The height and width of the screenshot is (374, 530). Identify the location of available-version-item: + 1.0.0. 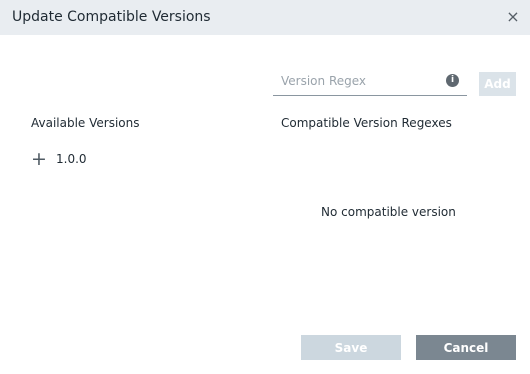
(59, 159).